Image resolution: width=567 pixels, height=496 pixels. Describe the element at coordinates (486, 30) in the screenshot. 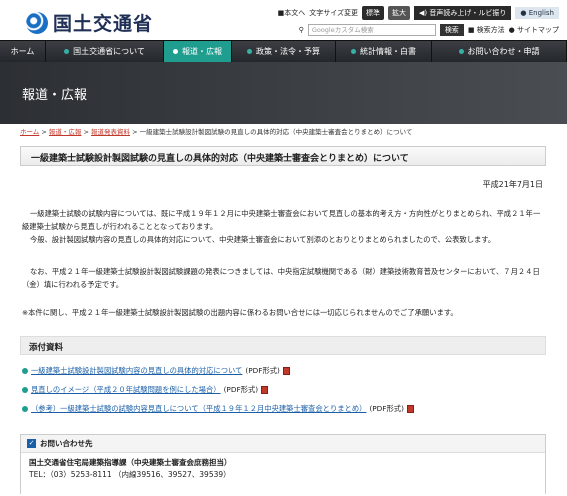

I see `search-method-link: ■ 検索方法` at that location.